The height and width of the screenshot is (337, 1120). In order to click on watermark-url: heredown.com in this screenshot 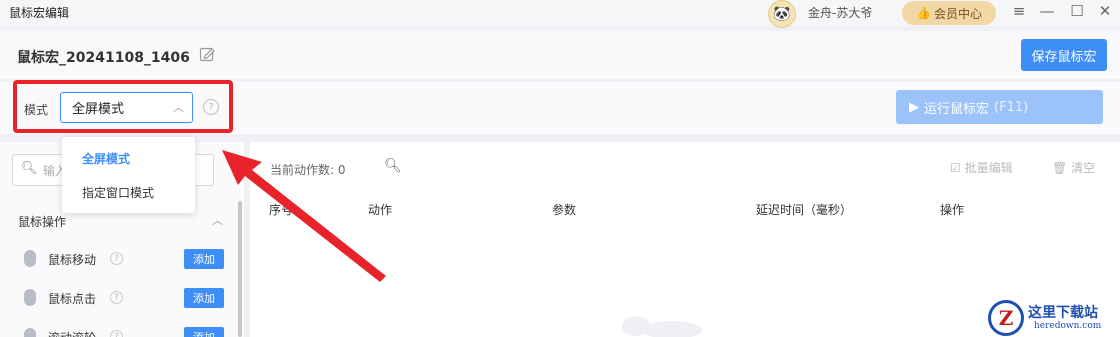, I will do `click(1068, 326)`.